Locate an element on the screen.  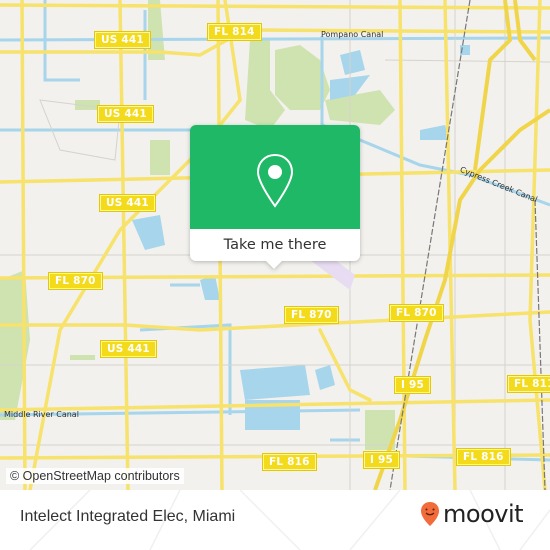
popup-pointer is located at coordinates (274, 264).